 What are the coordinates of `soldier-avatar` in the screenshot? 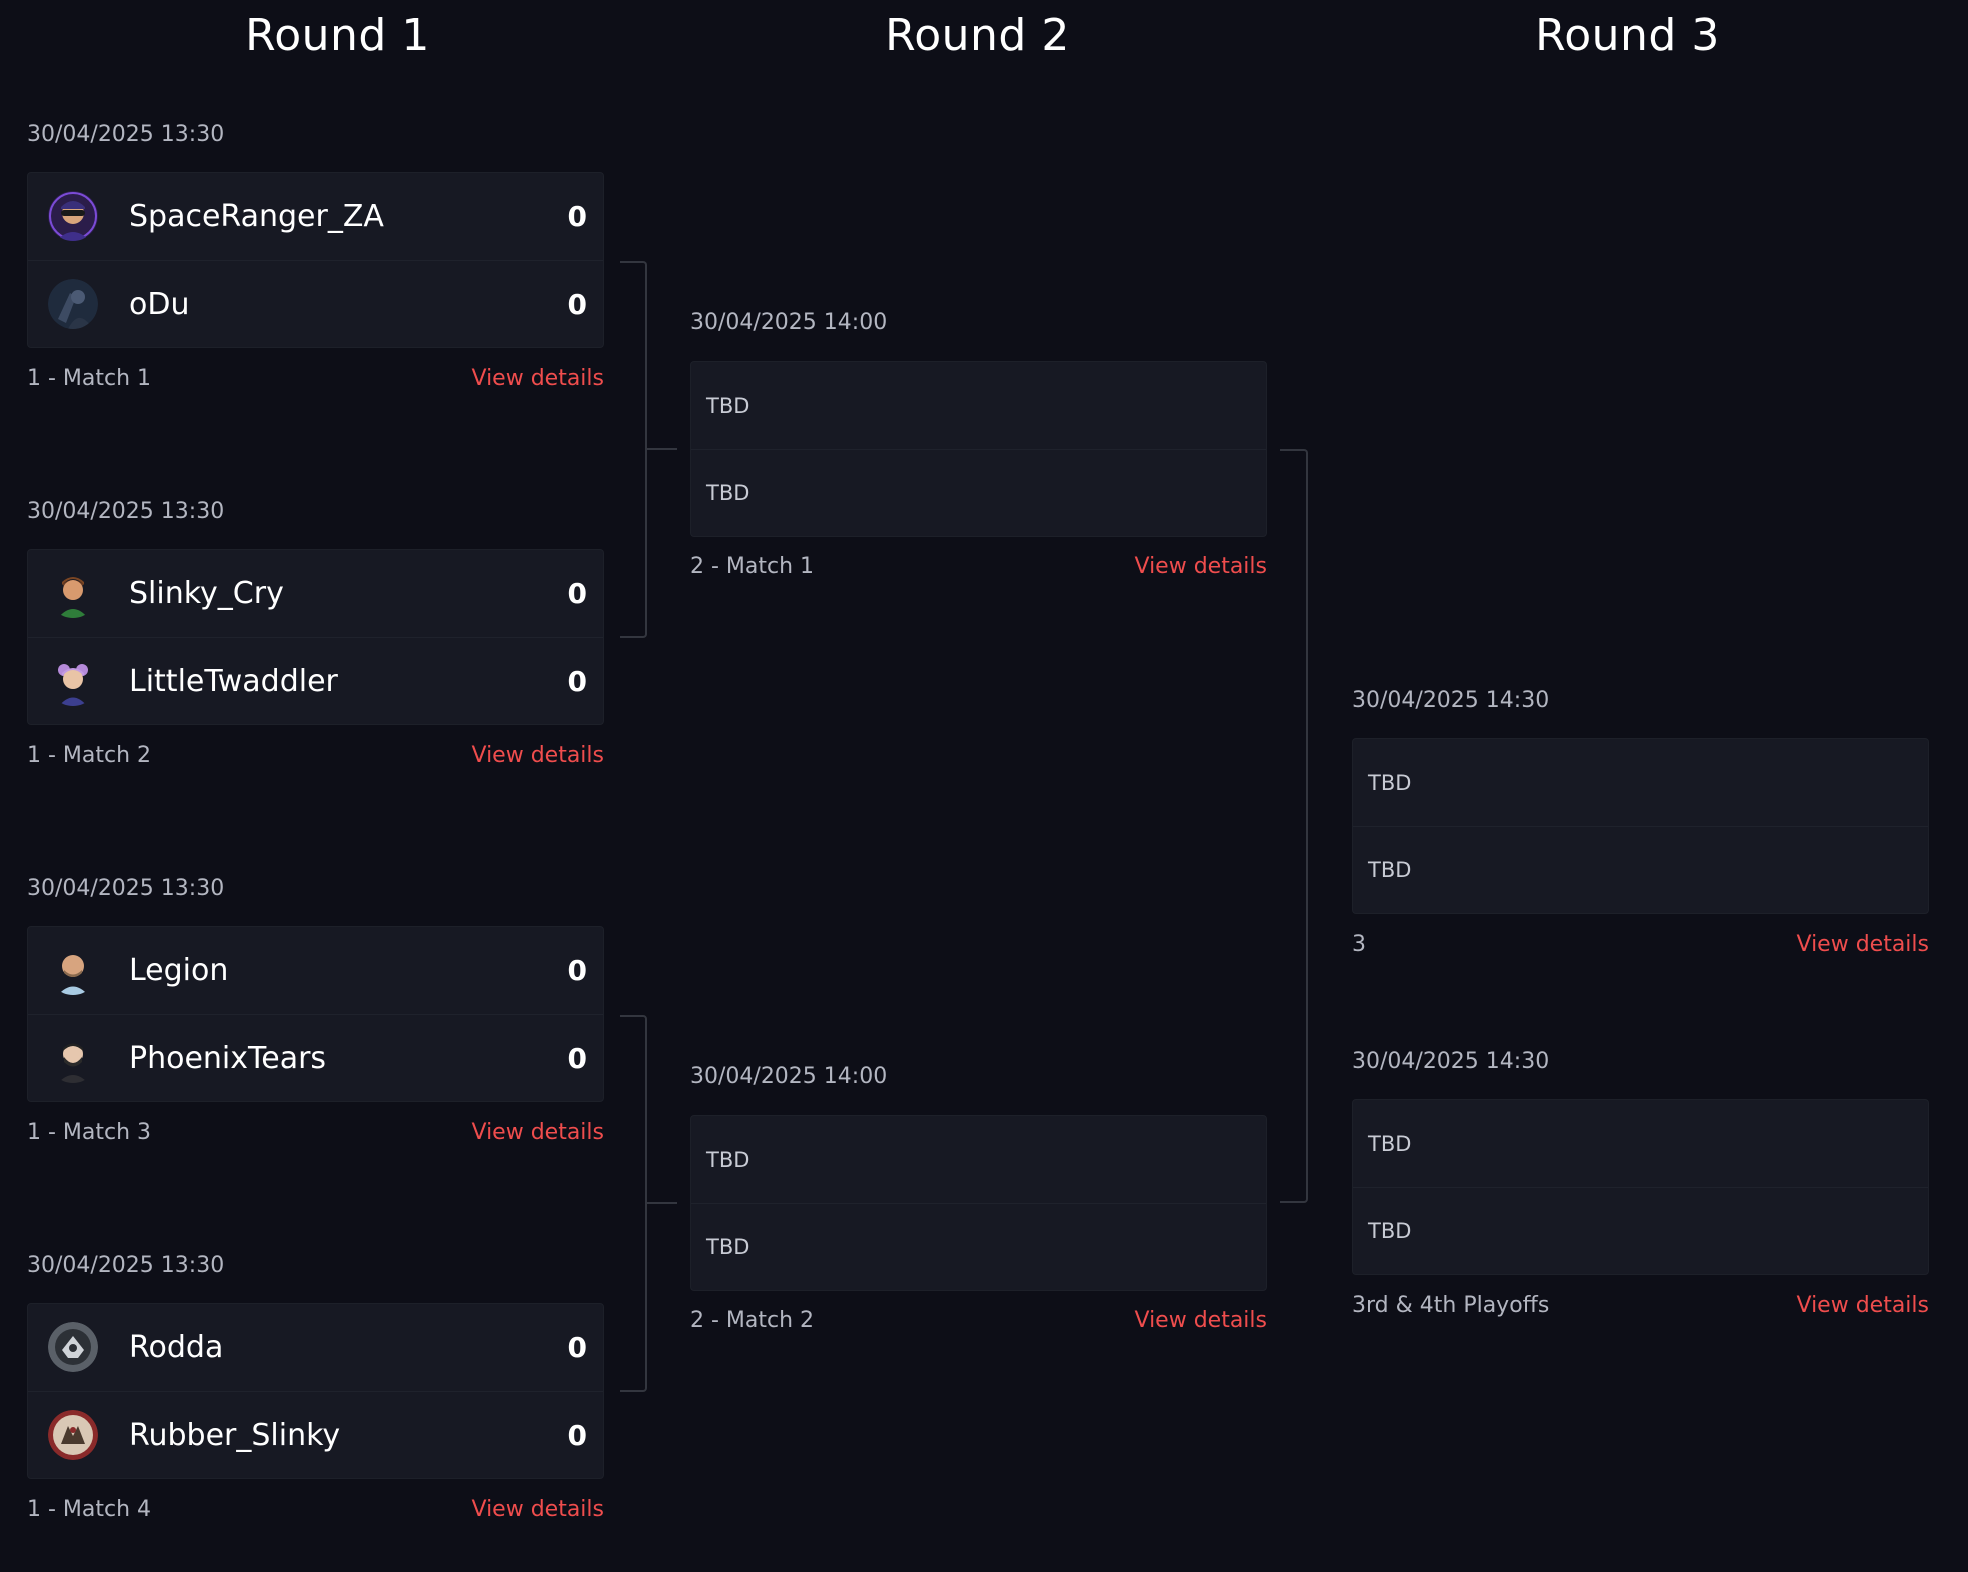 It's located at (73, 304).